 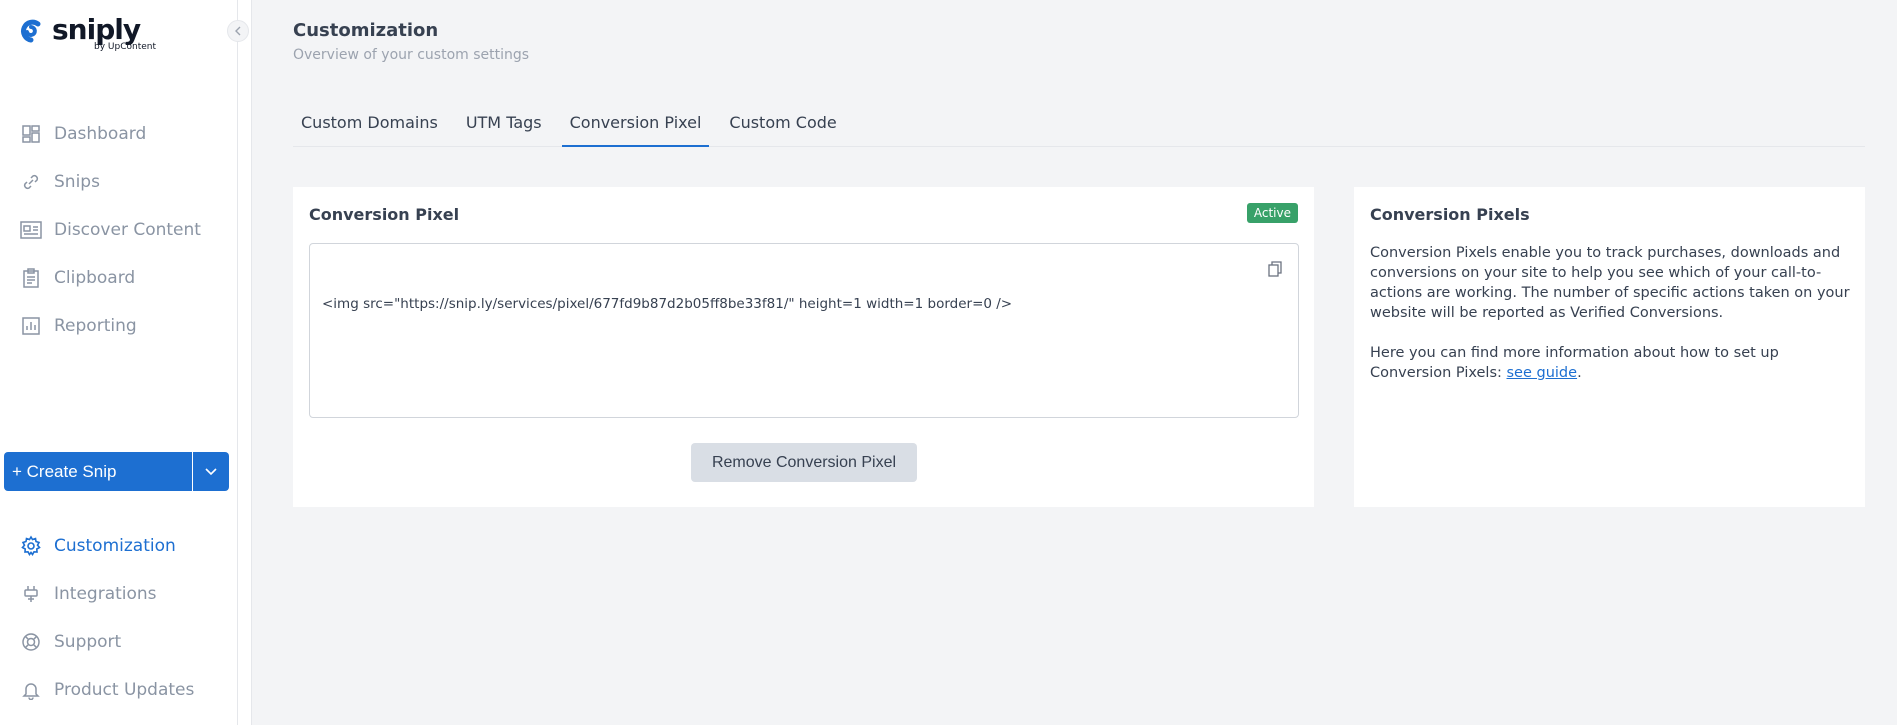 I want to click on nav-item-dashboard: Dashboard, so click(x=119, y=134).